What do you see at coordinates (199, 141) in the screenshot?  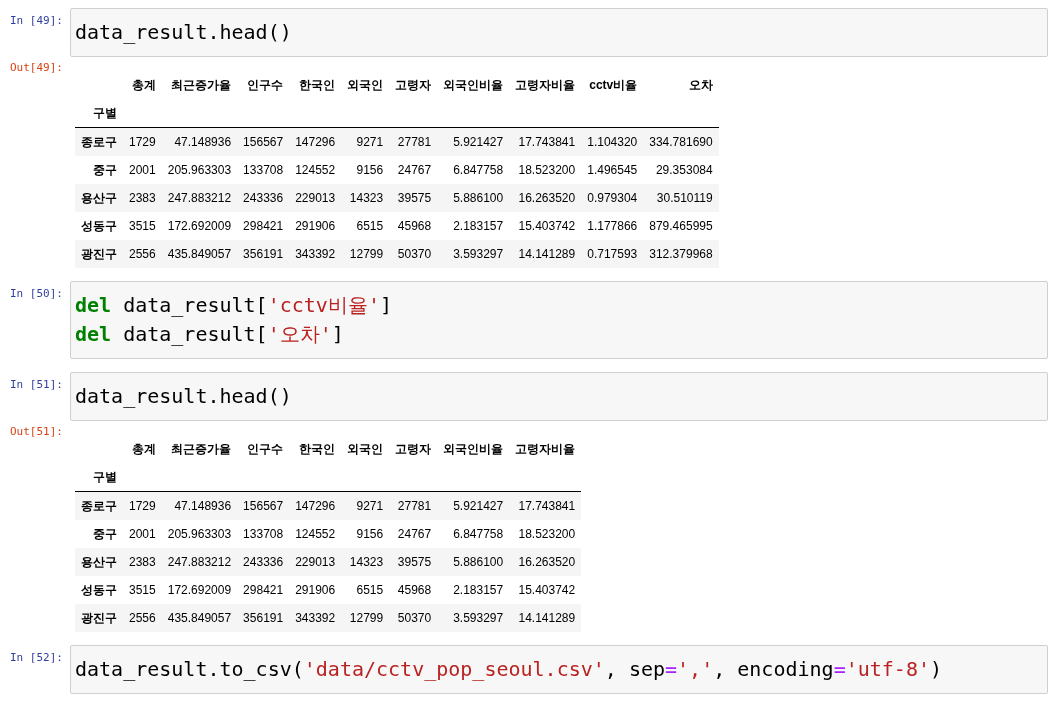 I see `table-cell: 47.148936` at bounding box center [199, 141].